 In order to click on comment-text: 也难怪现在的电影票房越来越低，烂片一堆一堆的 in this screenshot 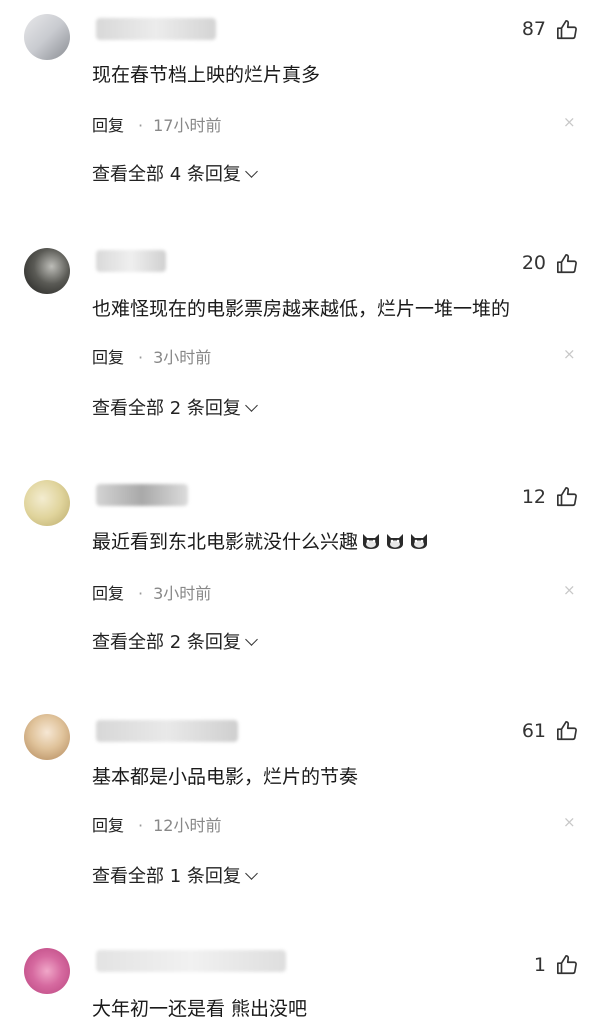, I will do `click(301, 309)`.